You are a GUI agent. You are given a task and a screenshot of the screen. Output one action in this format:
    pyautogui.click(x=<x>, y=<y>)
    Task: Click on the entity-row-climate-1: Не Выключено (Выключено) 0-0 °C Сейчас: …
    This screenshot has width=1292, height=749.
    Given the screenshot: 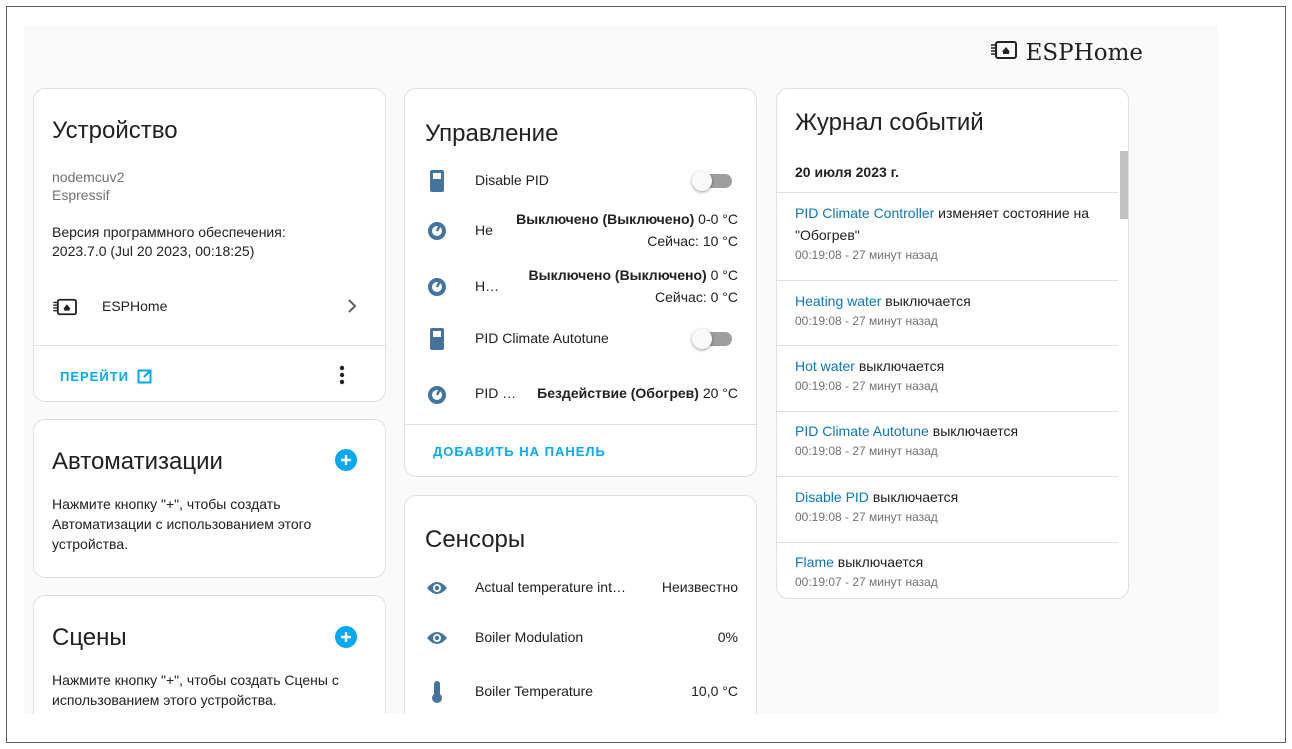 What is the action you would take?
    pyautogui.click(x=580, y=231)
    